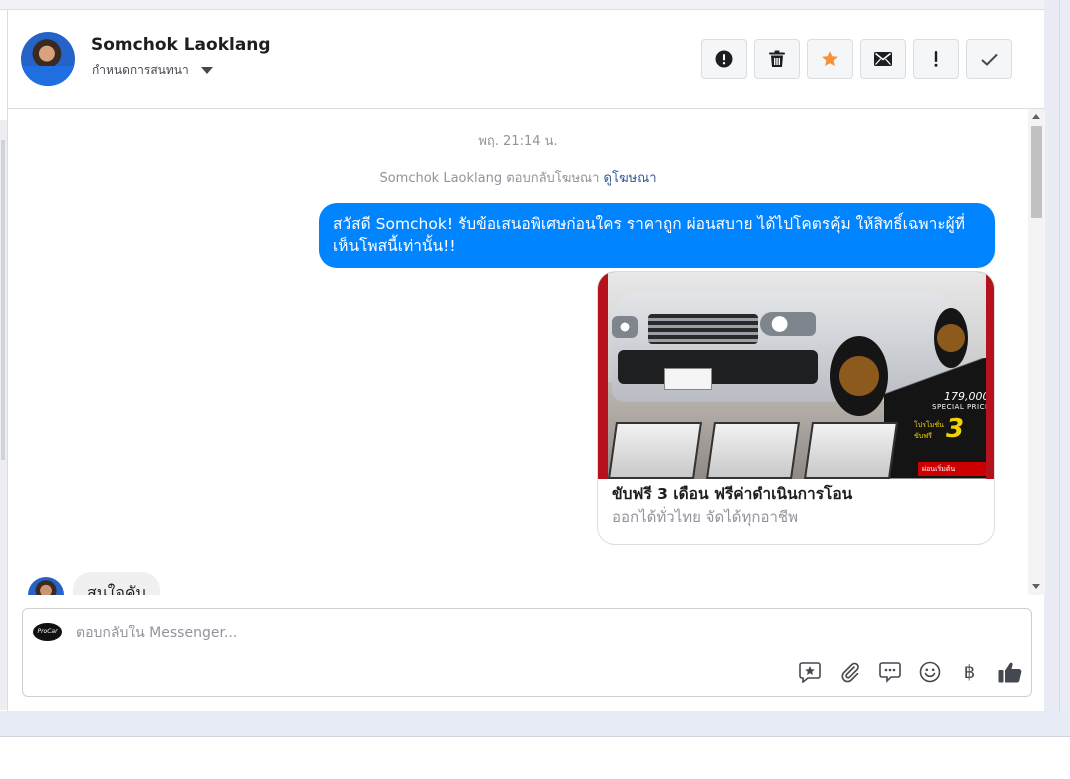 Image resolution: width=1070 pixels, height=779 pixels. I want to click on thumbs-up-icon, so click(1009, 672).